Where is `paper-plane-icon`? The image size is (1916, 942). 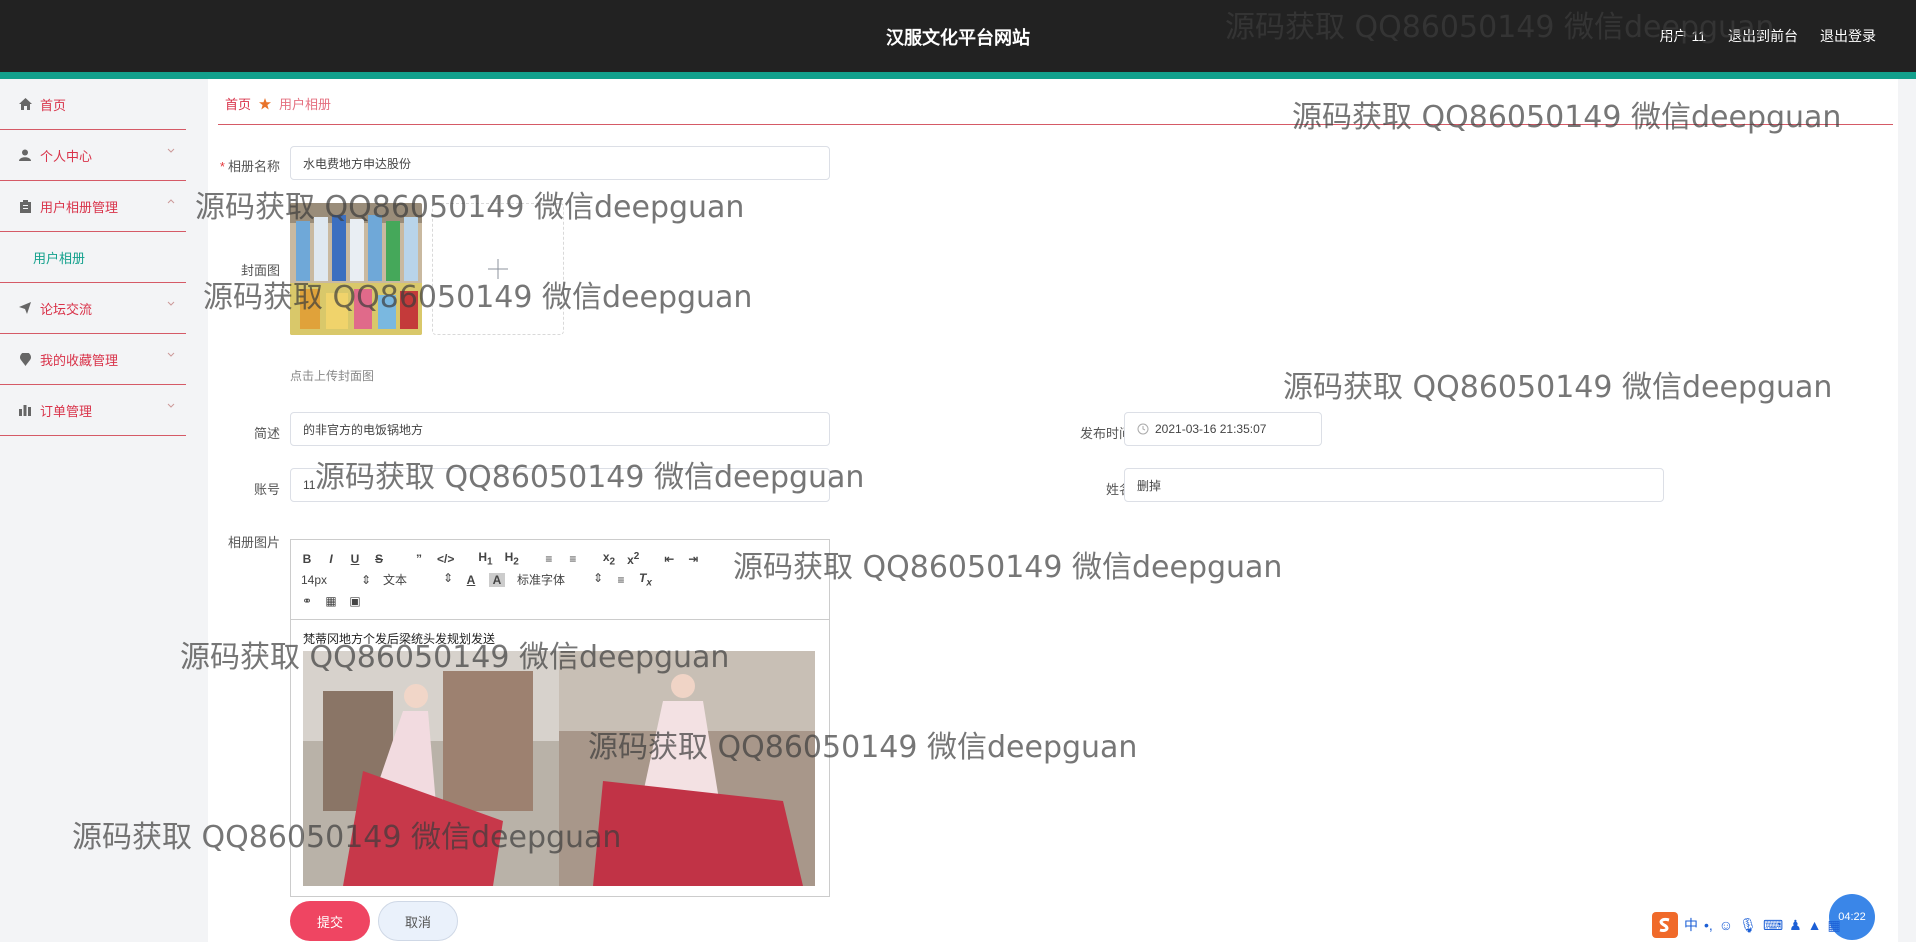
paper-plane-icon is located at coordinates (25, 308).